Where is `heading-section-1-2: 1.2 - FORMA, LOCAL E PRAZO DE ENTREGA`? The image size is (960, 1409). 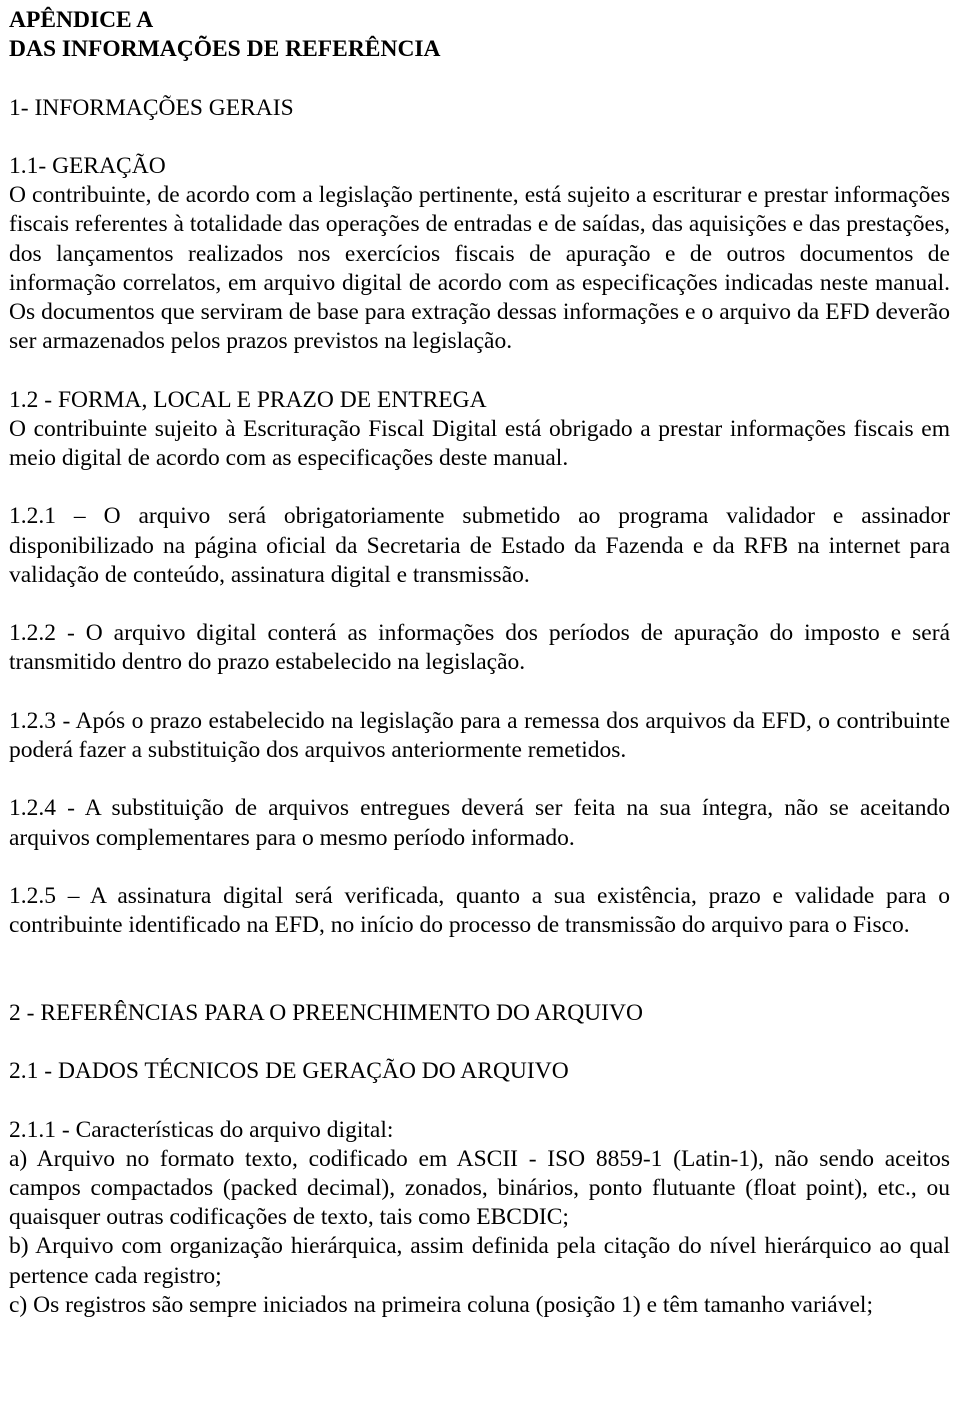 heading-section-1-2: 1.2 - FORMA, LOCAL E PRAZO DE ENTREGA is located at coordinates (248, 399).